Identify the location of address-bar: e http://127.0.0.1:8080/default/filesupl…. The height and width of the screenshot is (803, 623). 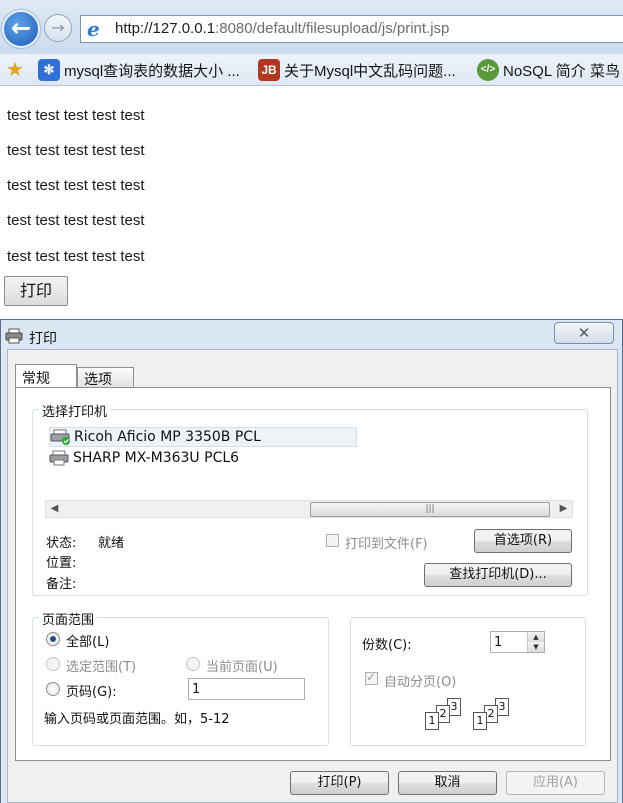
(351, 29).